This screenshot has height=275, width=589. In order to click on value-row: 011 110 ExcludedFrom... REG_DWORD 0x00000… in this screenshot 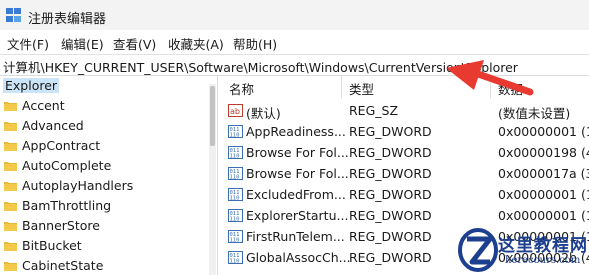, I will do `click(404, 194)`.